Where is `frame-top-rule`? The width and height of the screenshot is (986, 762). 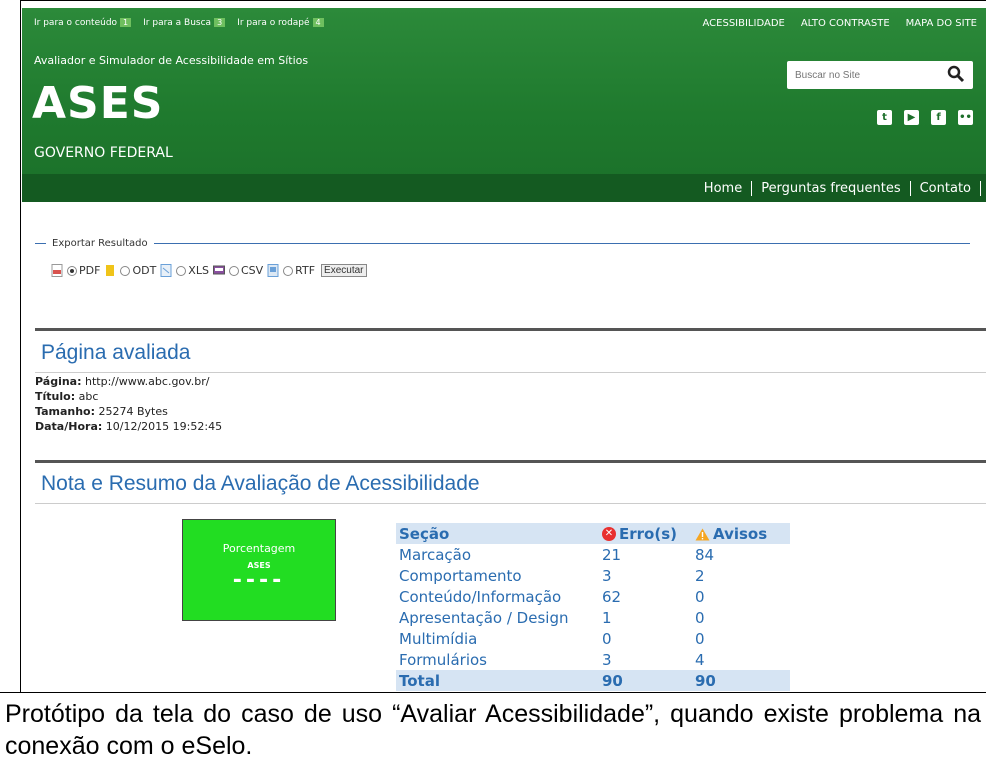 frame-top-rule is located at coordinates (503, 0).